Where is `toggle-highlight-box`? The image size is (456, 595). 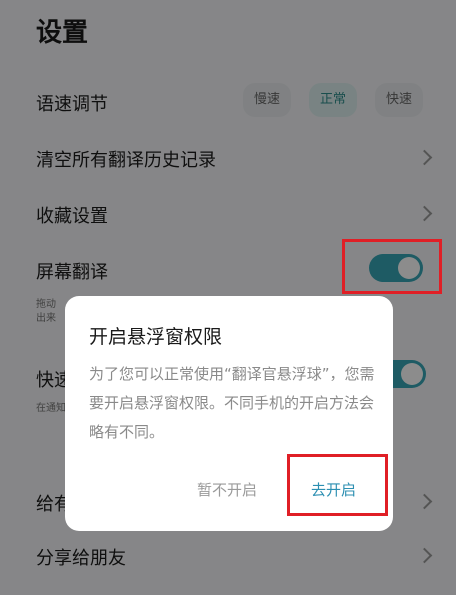 toggle-highlight-box is located at coordinates (392, 266).